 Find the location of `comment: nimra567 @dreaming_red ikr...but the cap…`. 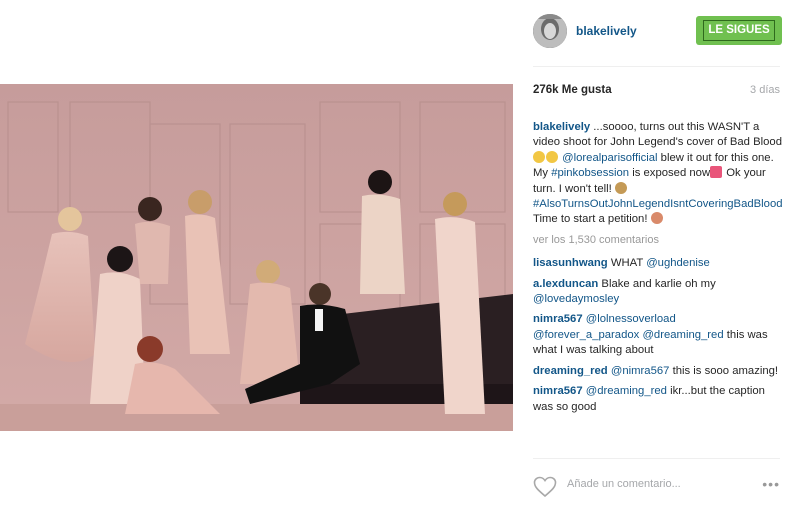

comment: nimra567 @dreaming_red ikr...but the cap… is located at coordinates (658, 399).